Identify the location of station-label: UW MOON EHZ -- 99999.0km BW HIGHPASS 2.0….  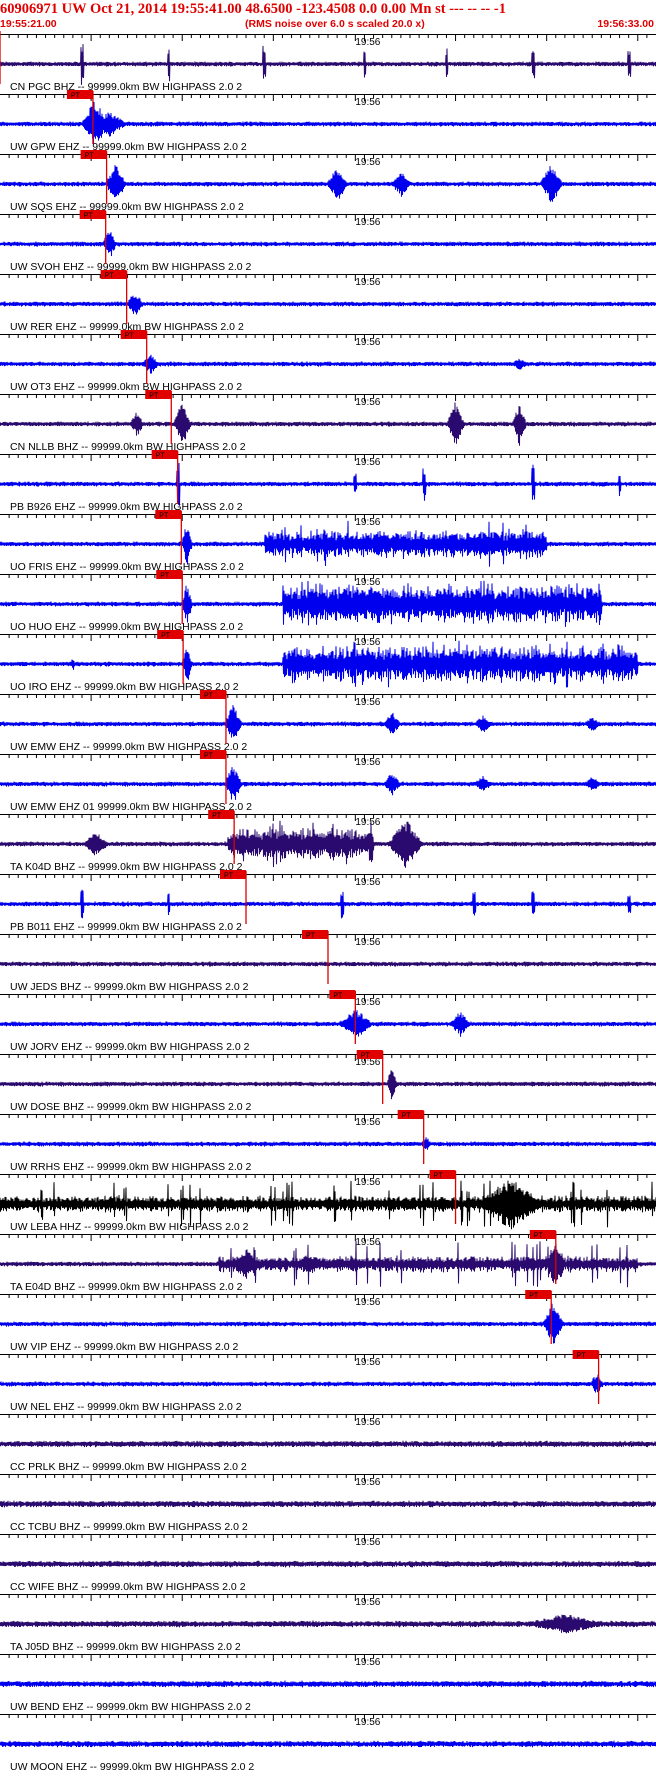
(132, 1767).